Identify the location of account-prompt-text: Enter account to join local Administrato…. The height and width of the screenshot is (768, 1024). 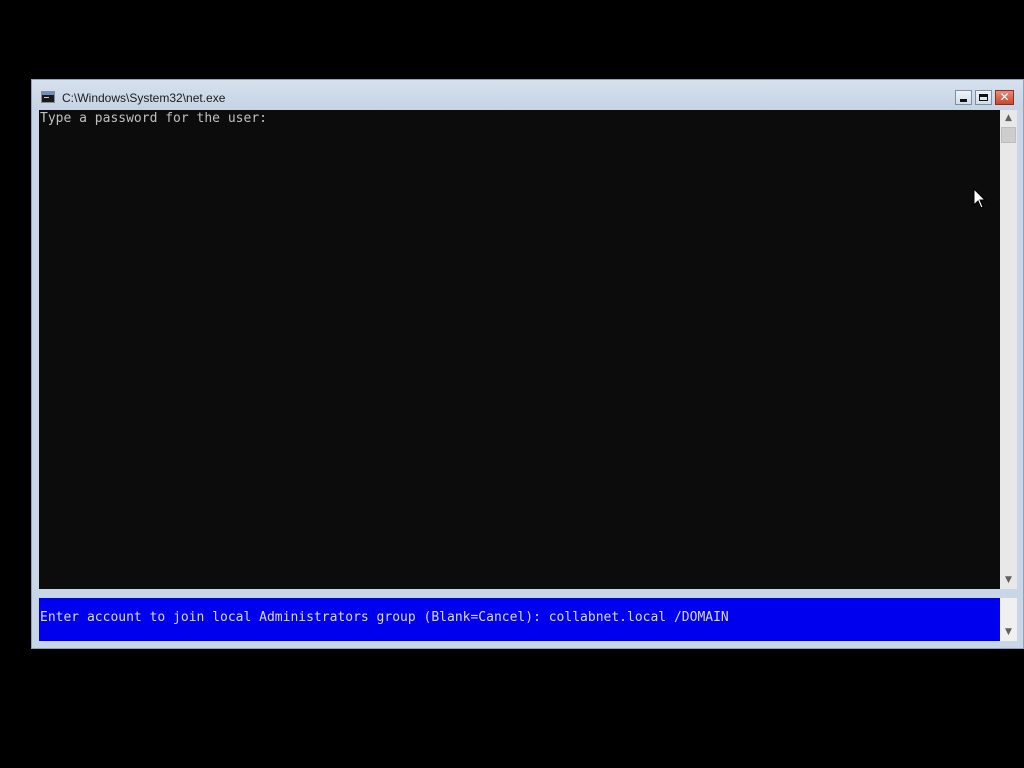
(384, 617).